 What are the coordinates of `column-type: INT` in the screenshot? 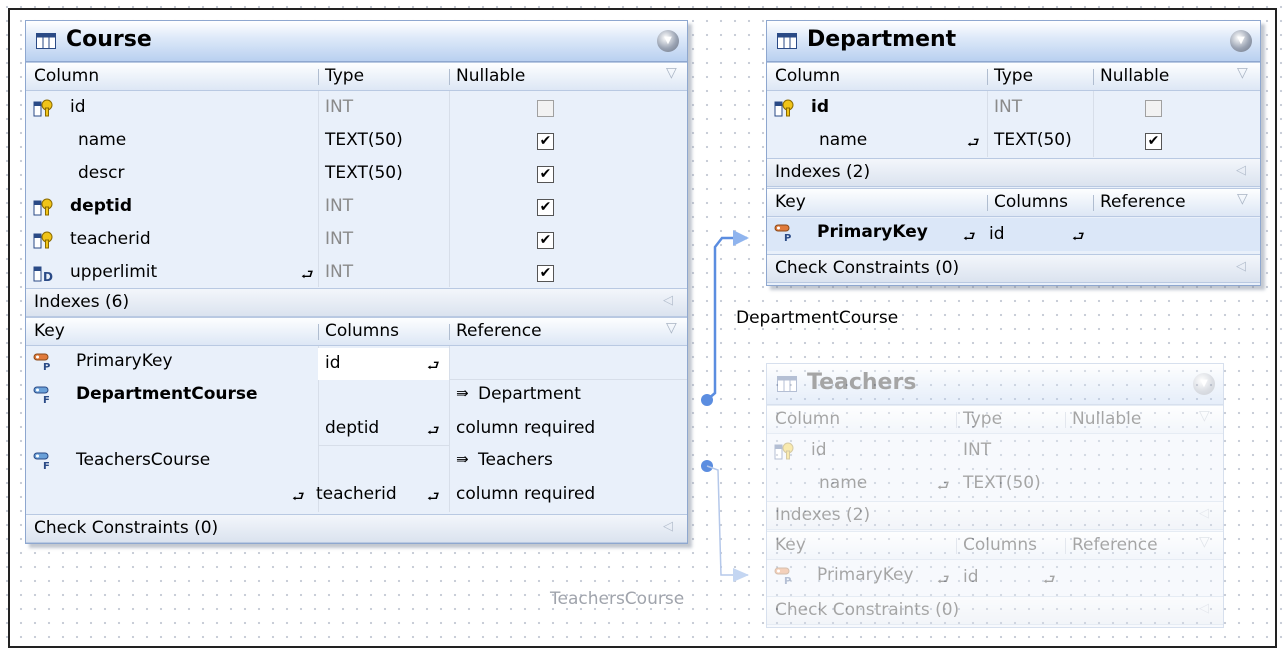 It's located at (339, 206).